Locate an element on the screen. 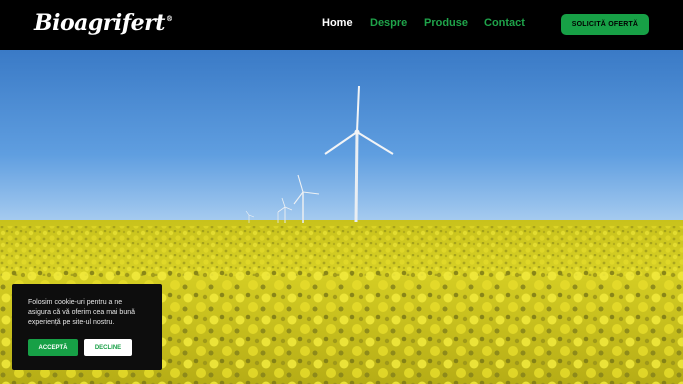  nav-item-produse: Produse is located at coordinates (446, 23).